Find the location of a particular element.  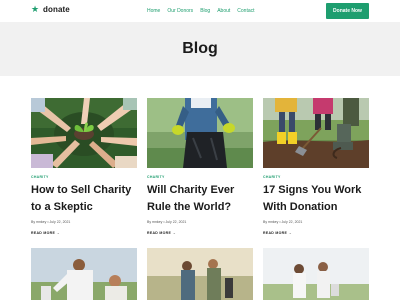

post-title-line-1: Will Charity Ever is located at coordinates (191, 190).